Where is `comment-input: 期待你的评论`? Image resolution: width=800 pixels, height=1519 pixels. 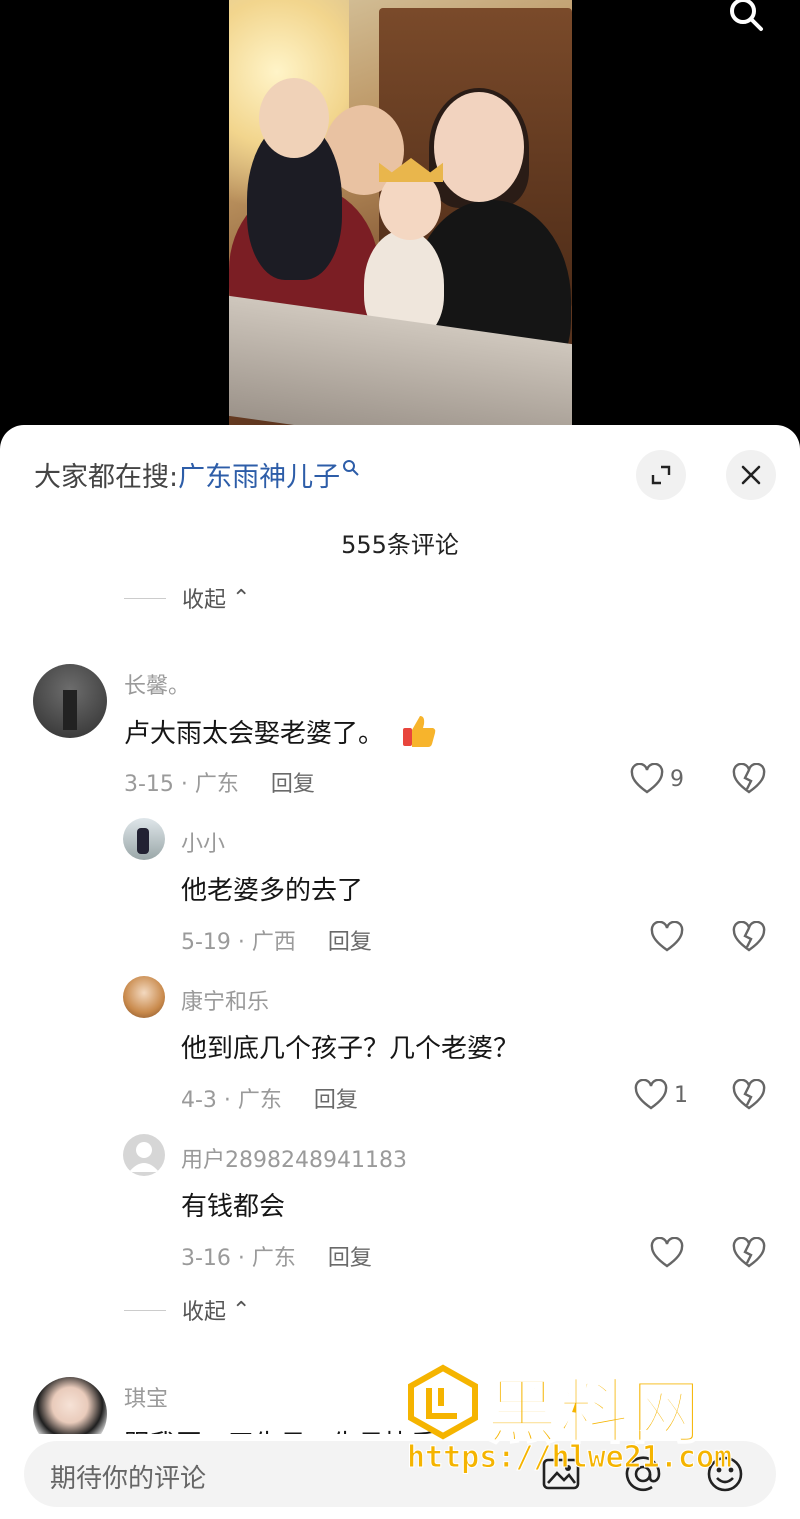
comment-input: 期待你的评论 is located at coordinates (400, 1474).